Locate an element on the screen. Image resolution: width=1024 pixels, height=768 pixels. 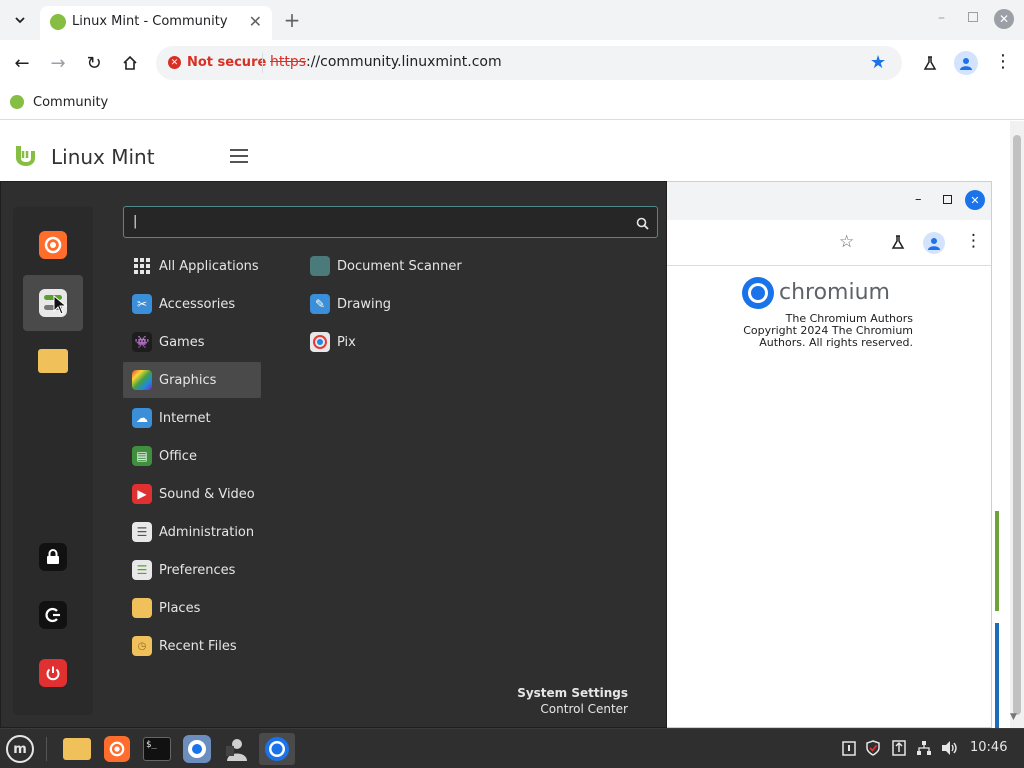
volume-tray-icon is located at coordinates (950, 748).